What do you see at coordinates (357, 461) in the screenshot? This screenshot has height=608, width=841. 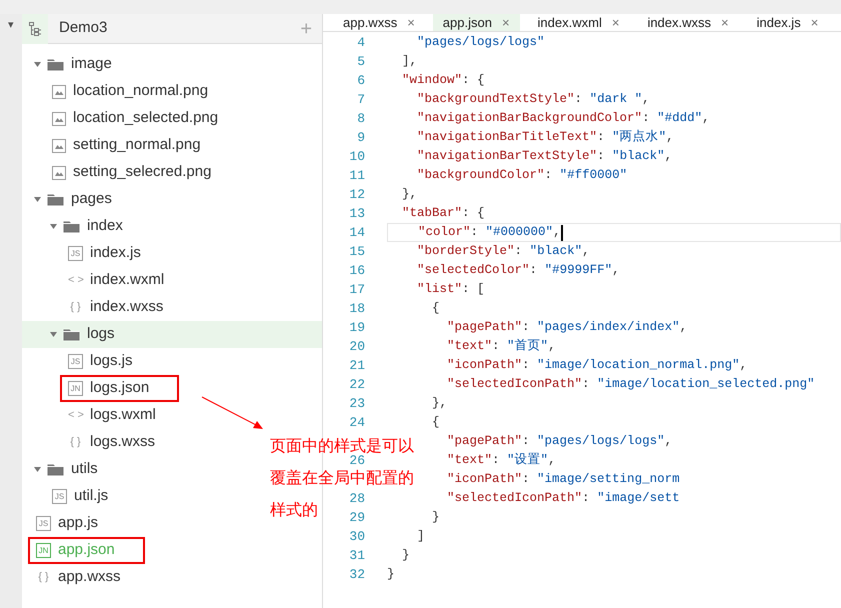 I see `line-number: 26` at bounding box center [357, 461].